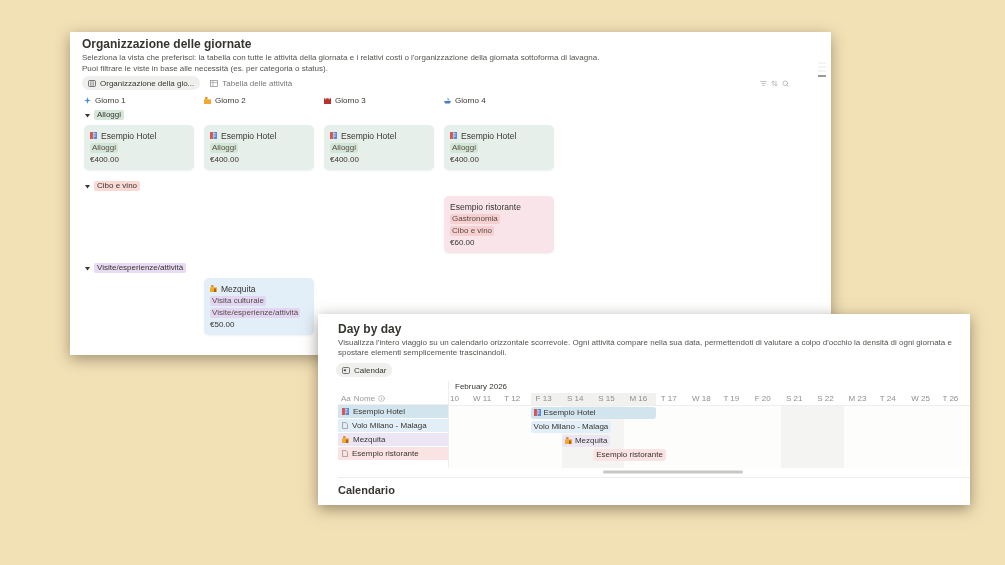 The width and height of the screenshot is (1005, 565). I want to click on castle-icon, so click(327, 100).